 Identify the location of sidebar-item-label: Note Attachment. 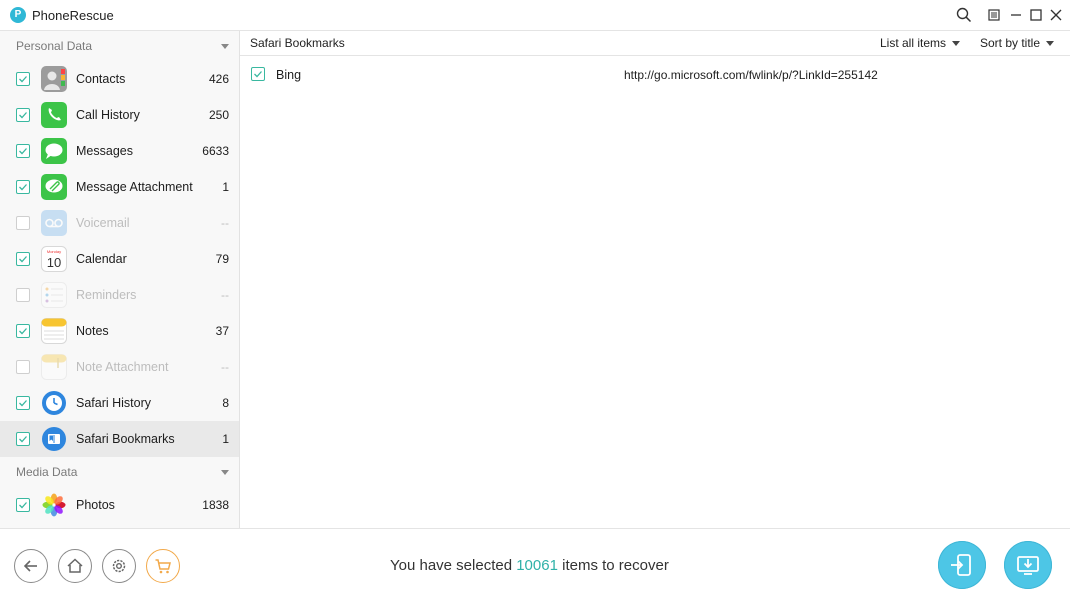
(122, 367).